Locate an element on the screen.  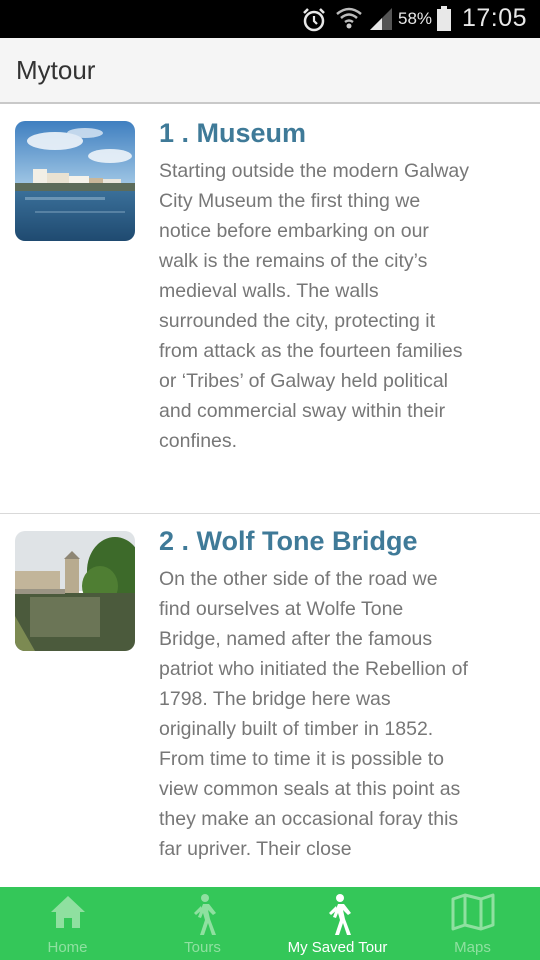
status-bar: 58% 17:05 is located at coordinates (270, 19).